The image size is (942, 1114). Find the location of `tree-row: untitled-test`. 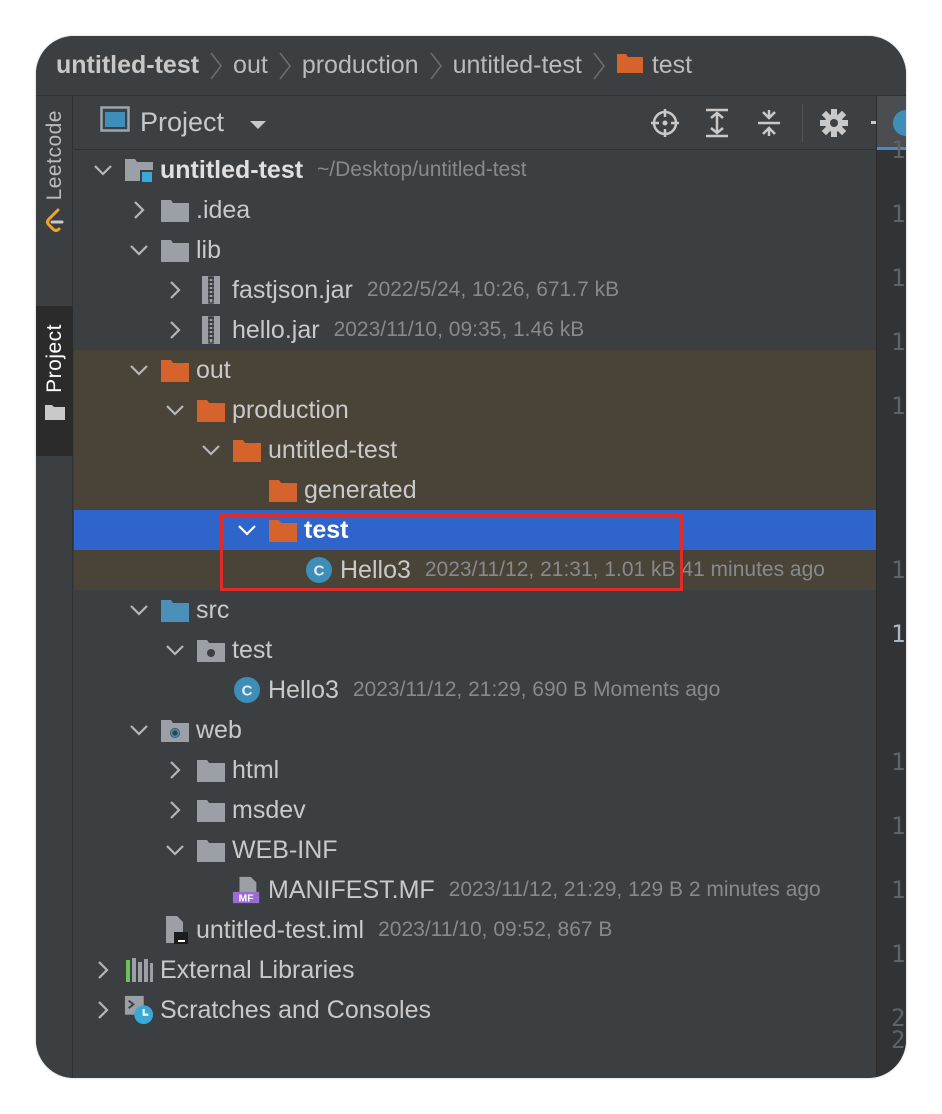

tree-row: untitled-test is located at coordinates (475, 450).